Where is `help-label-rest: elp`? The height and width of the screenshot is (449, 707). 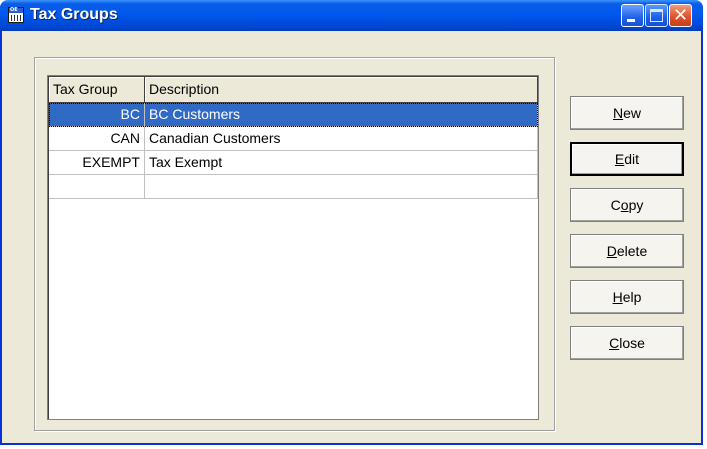
help-label-rest: elp is located at coordinates (632, 297).